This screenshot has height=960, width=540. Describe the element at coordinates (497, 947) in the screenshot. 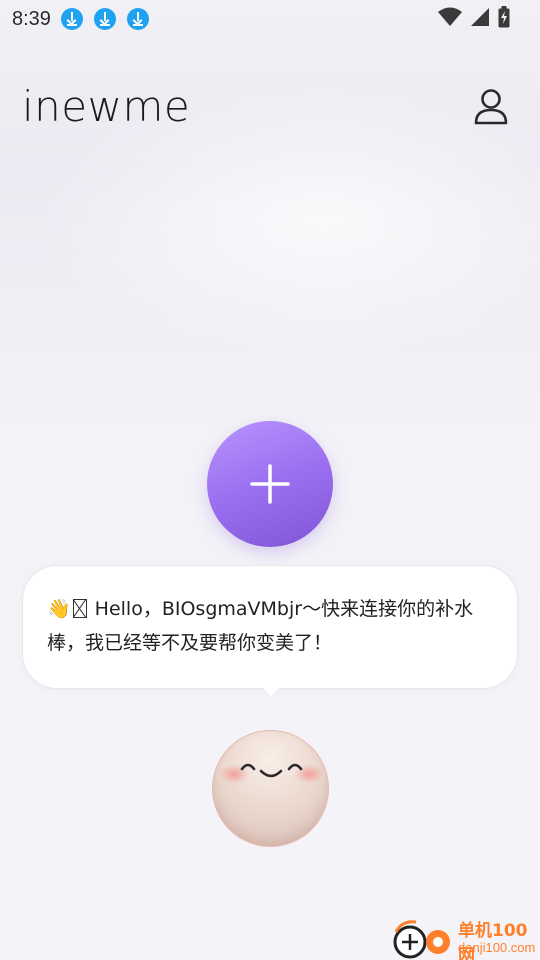

I see `watermark-url: danji100.com` at that location.